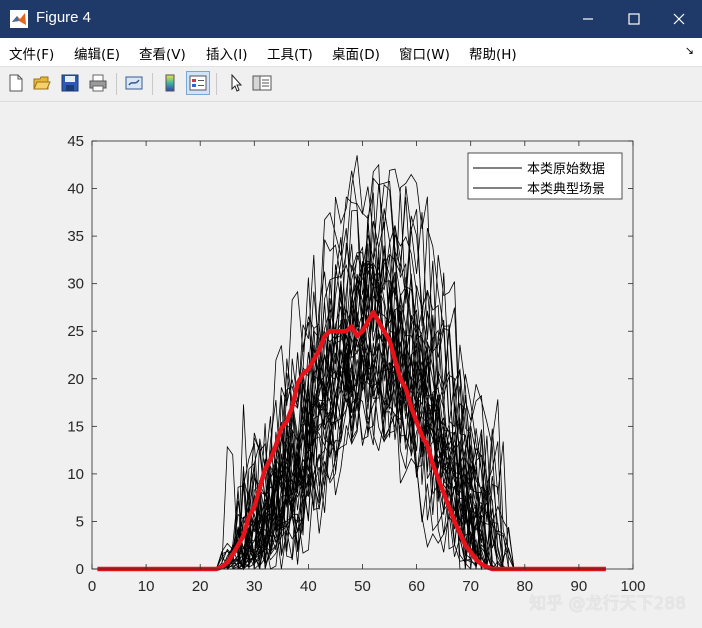 Image resolution: width=702 pixels, height=628 pixels. Describe the element at coordinates (75, 236) in the screenshot. I see `y-tick-label: 35` at that location.